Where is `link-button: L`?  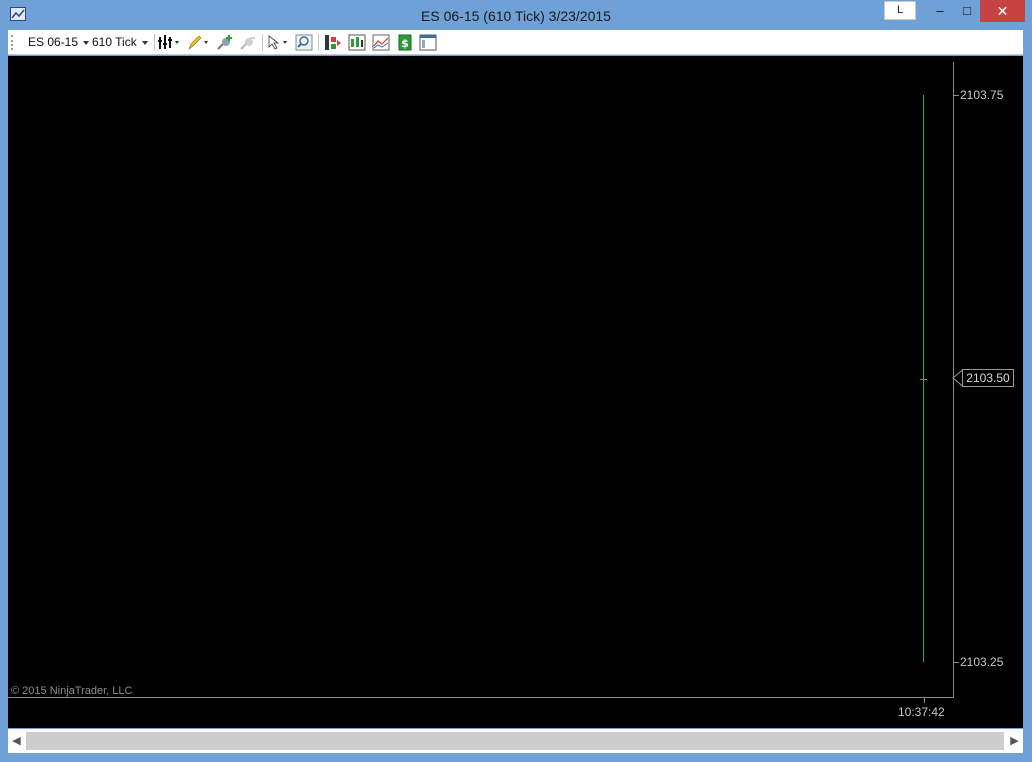 link-button: L is located at coordinates (900, 10).